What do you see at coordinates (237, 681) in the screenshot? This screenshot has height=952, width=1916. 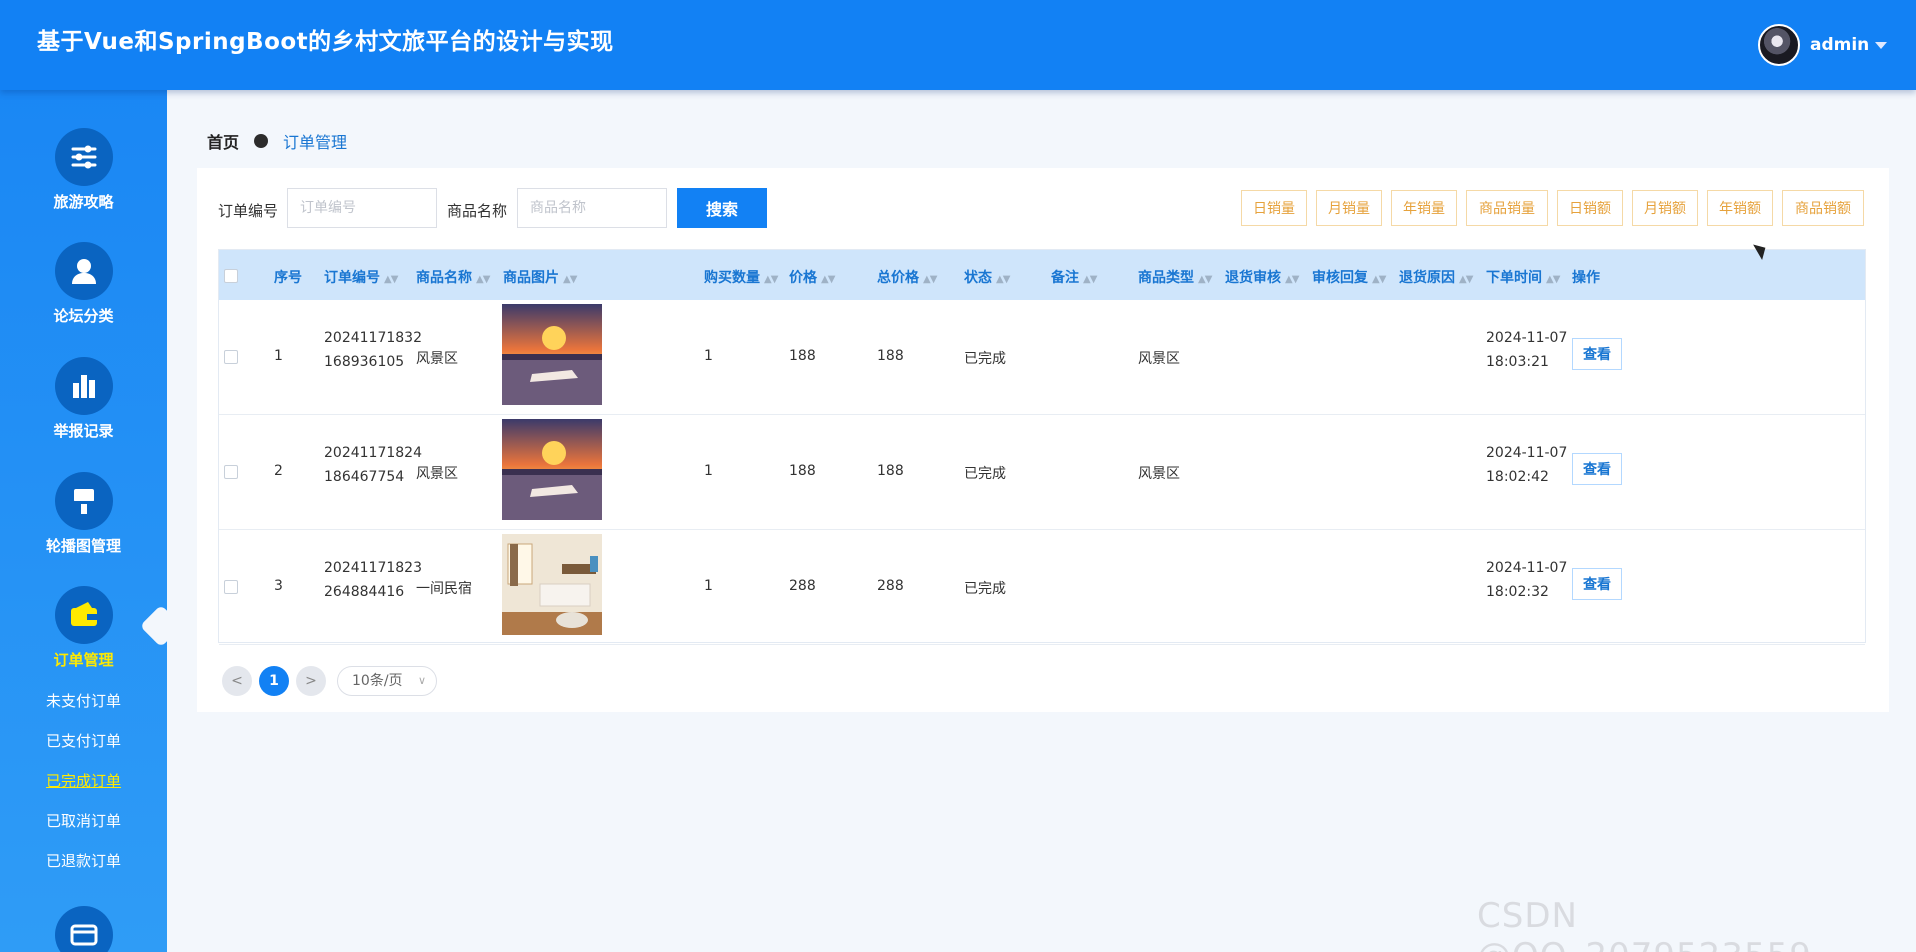 I see `prev-page-button: <` at bounding box center [237, 681].